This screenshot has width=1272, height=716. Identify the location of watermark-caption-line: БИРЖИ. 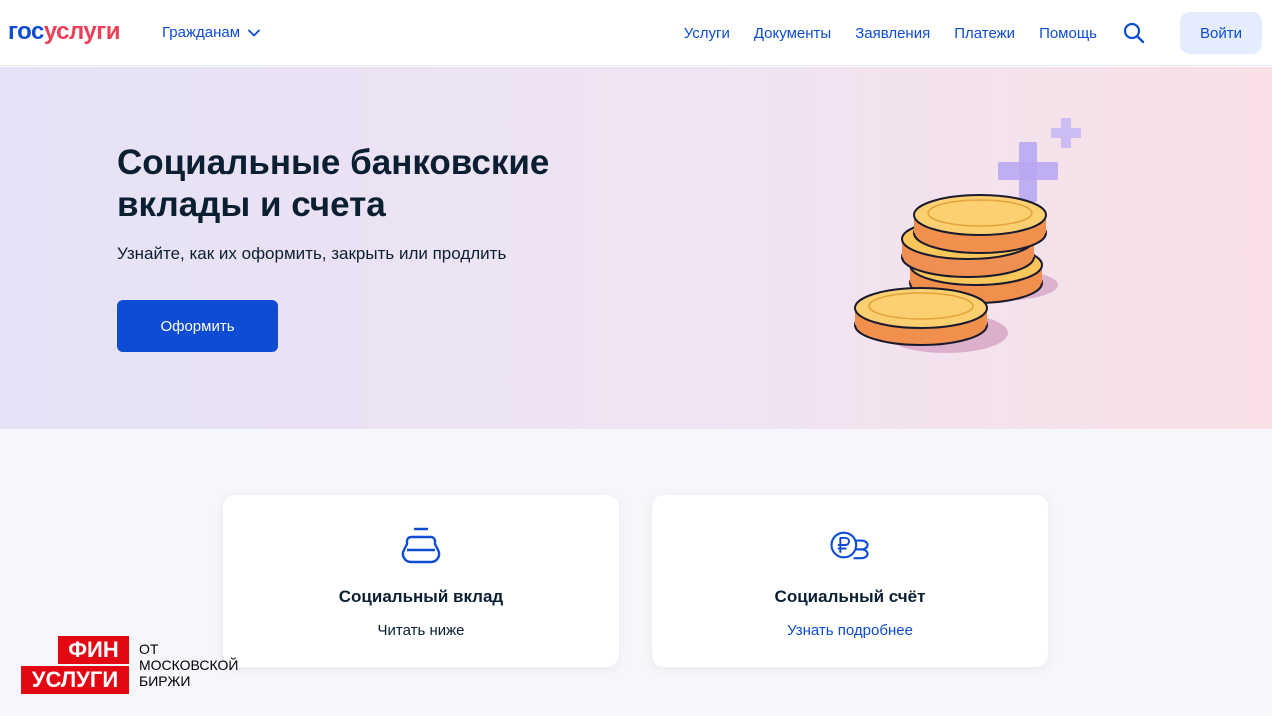
(165, 681).